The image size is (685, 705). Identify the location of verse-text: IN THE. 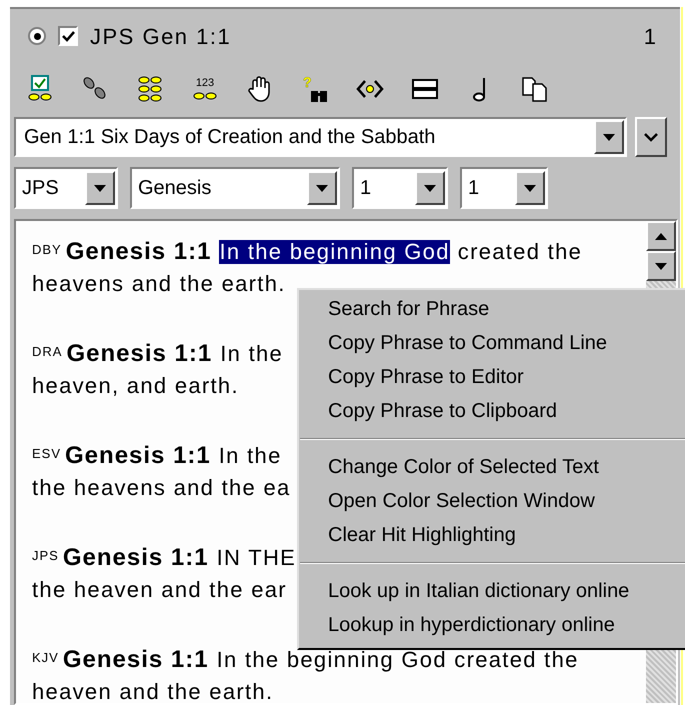
(256, 558).